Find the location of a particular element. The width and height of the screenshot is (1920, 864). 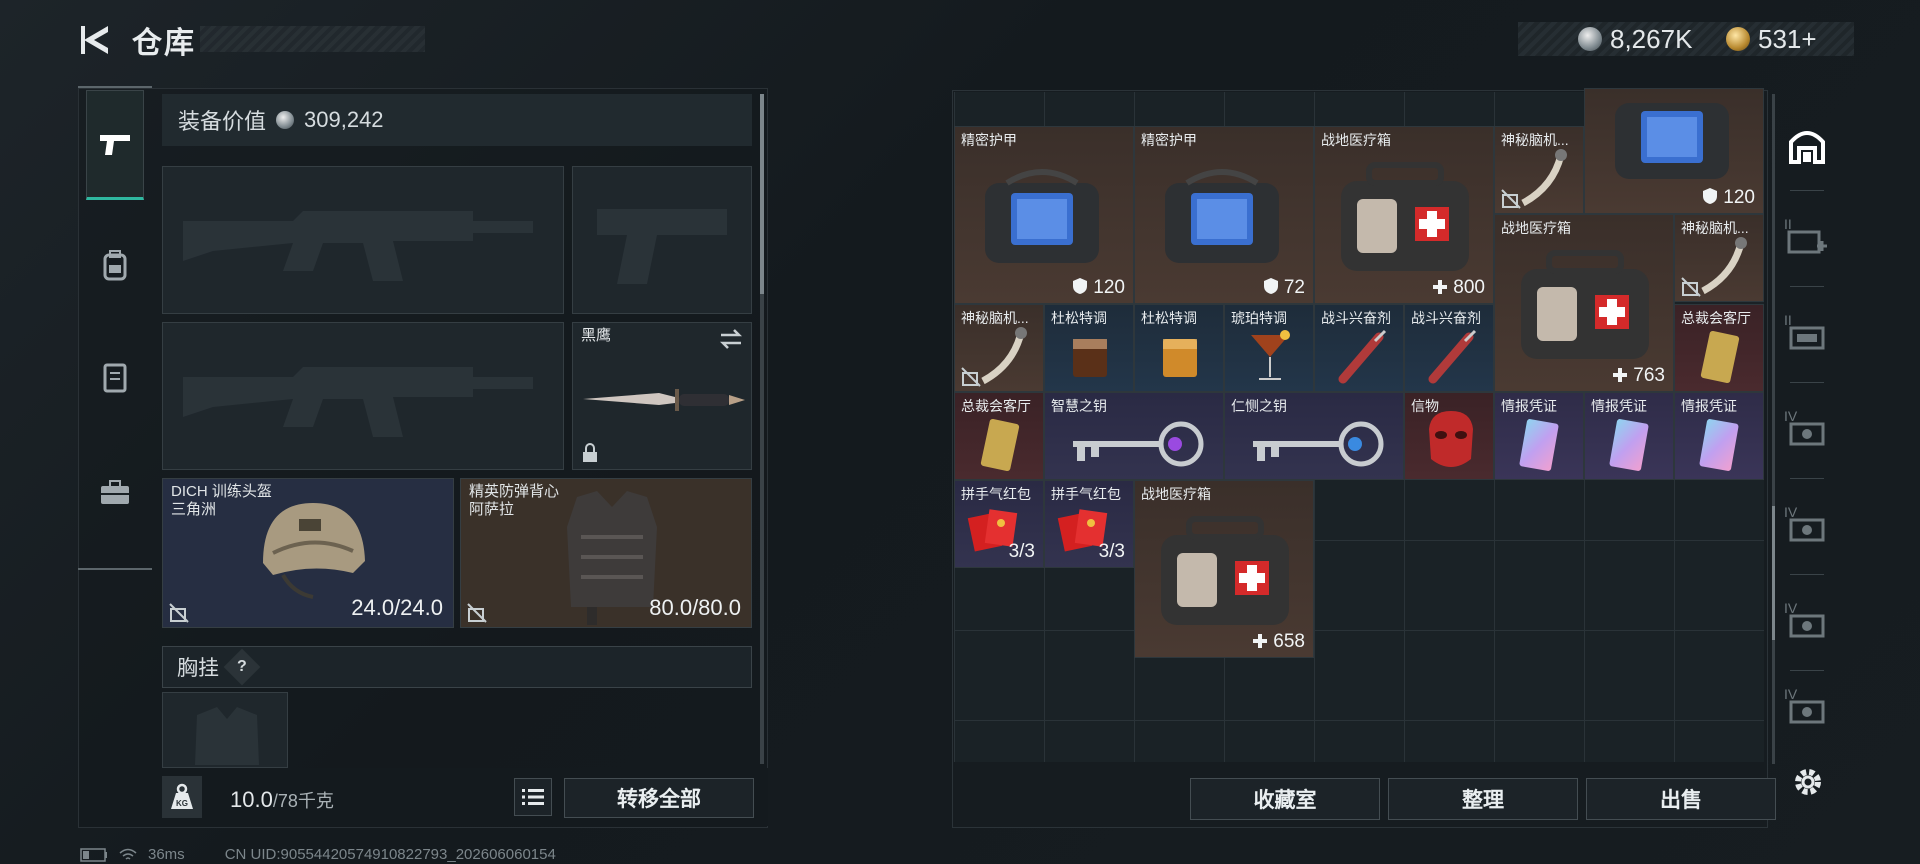

item-name: 拼手气红包 is located at coordinates (1086, 494).